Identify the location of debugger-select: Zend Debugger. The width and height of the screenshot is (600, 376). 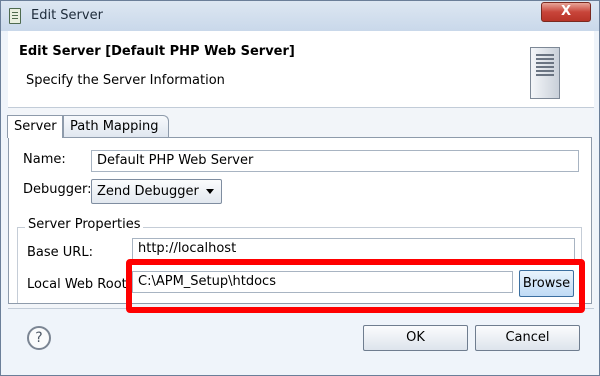
(156, 191).